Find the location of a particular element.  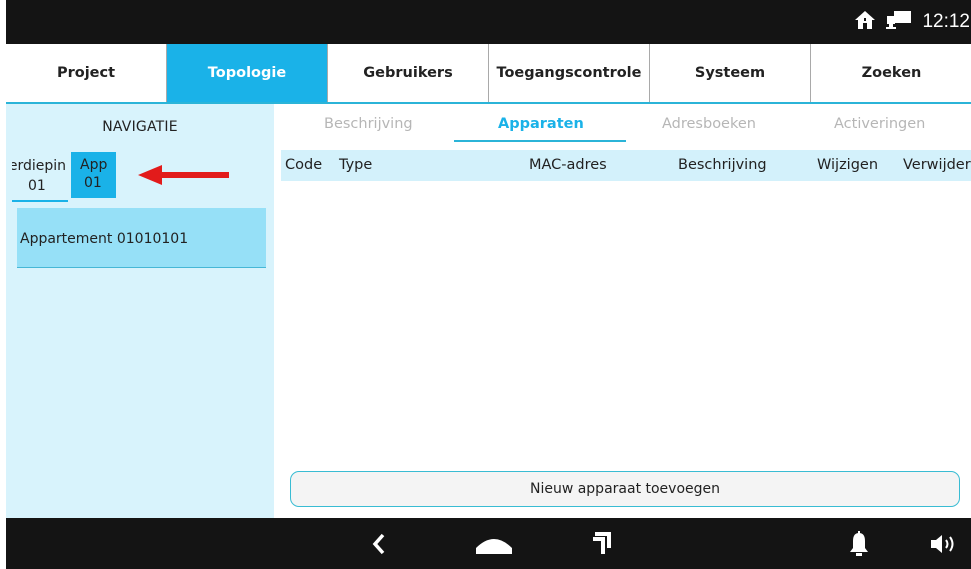

tab-gebruikers: Gebruikers is located at coordinates (408, 73).